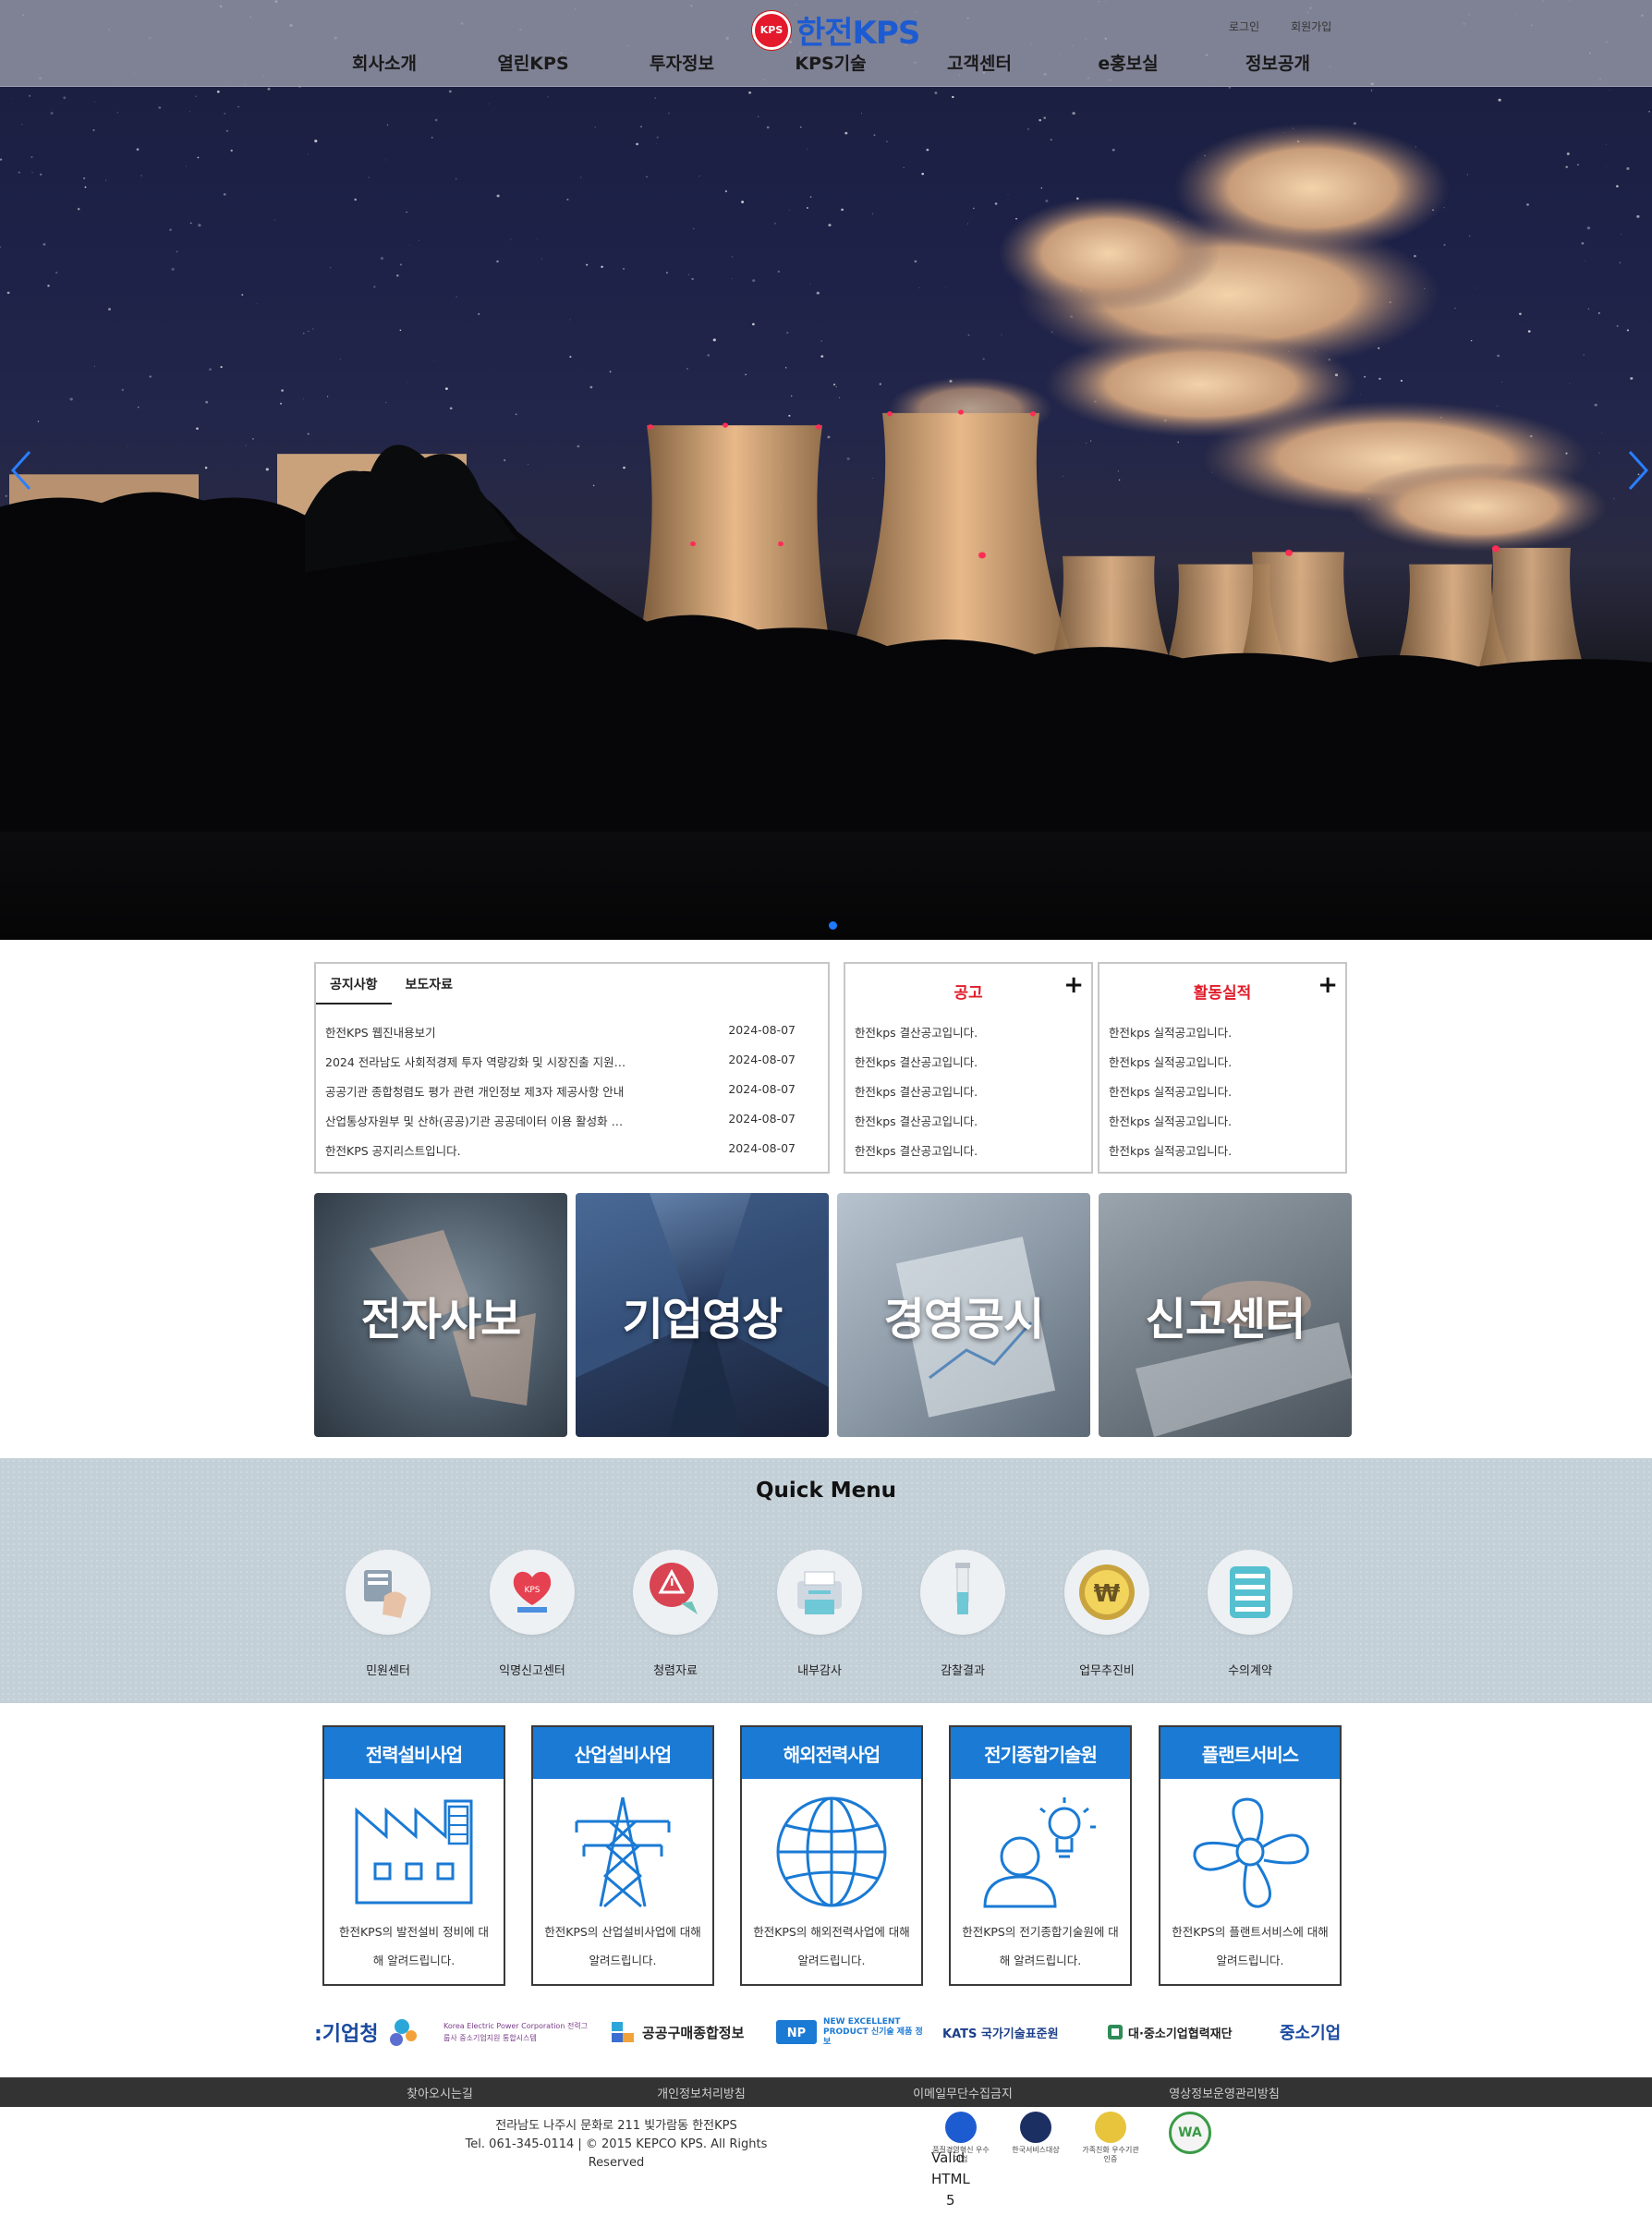 The width and height of the screenshot is (1652, 2228). I want to click on banner-disclosure: 경영공시, so click(963, 1315).